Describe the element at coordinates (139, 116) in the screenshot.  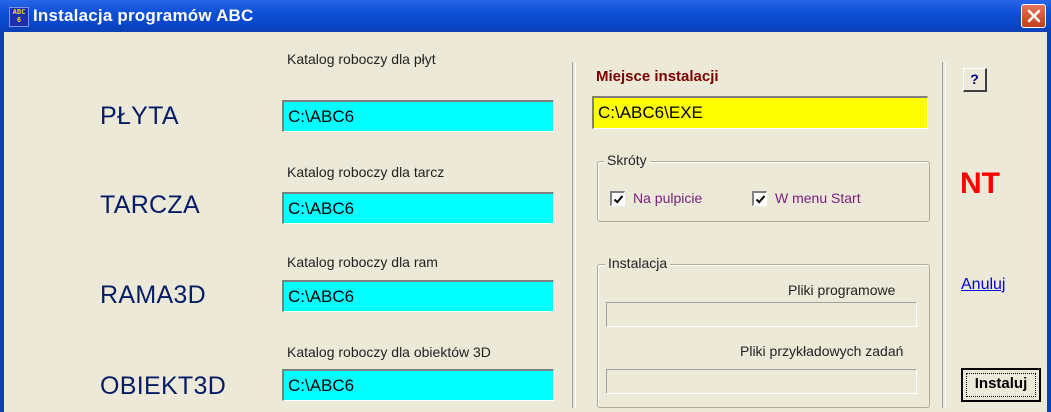
I see `product-label-plyta: PŁYTA` at that location.